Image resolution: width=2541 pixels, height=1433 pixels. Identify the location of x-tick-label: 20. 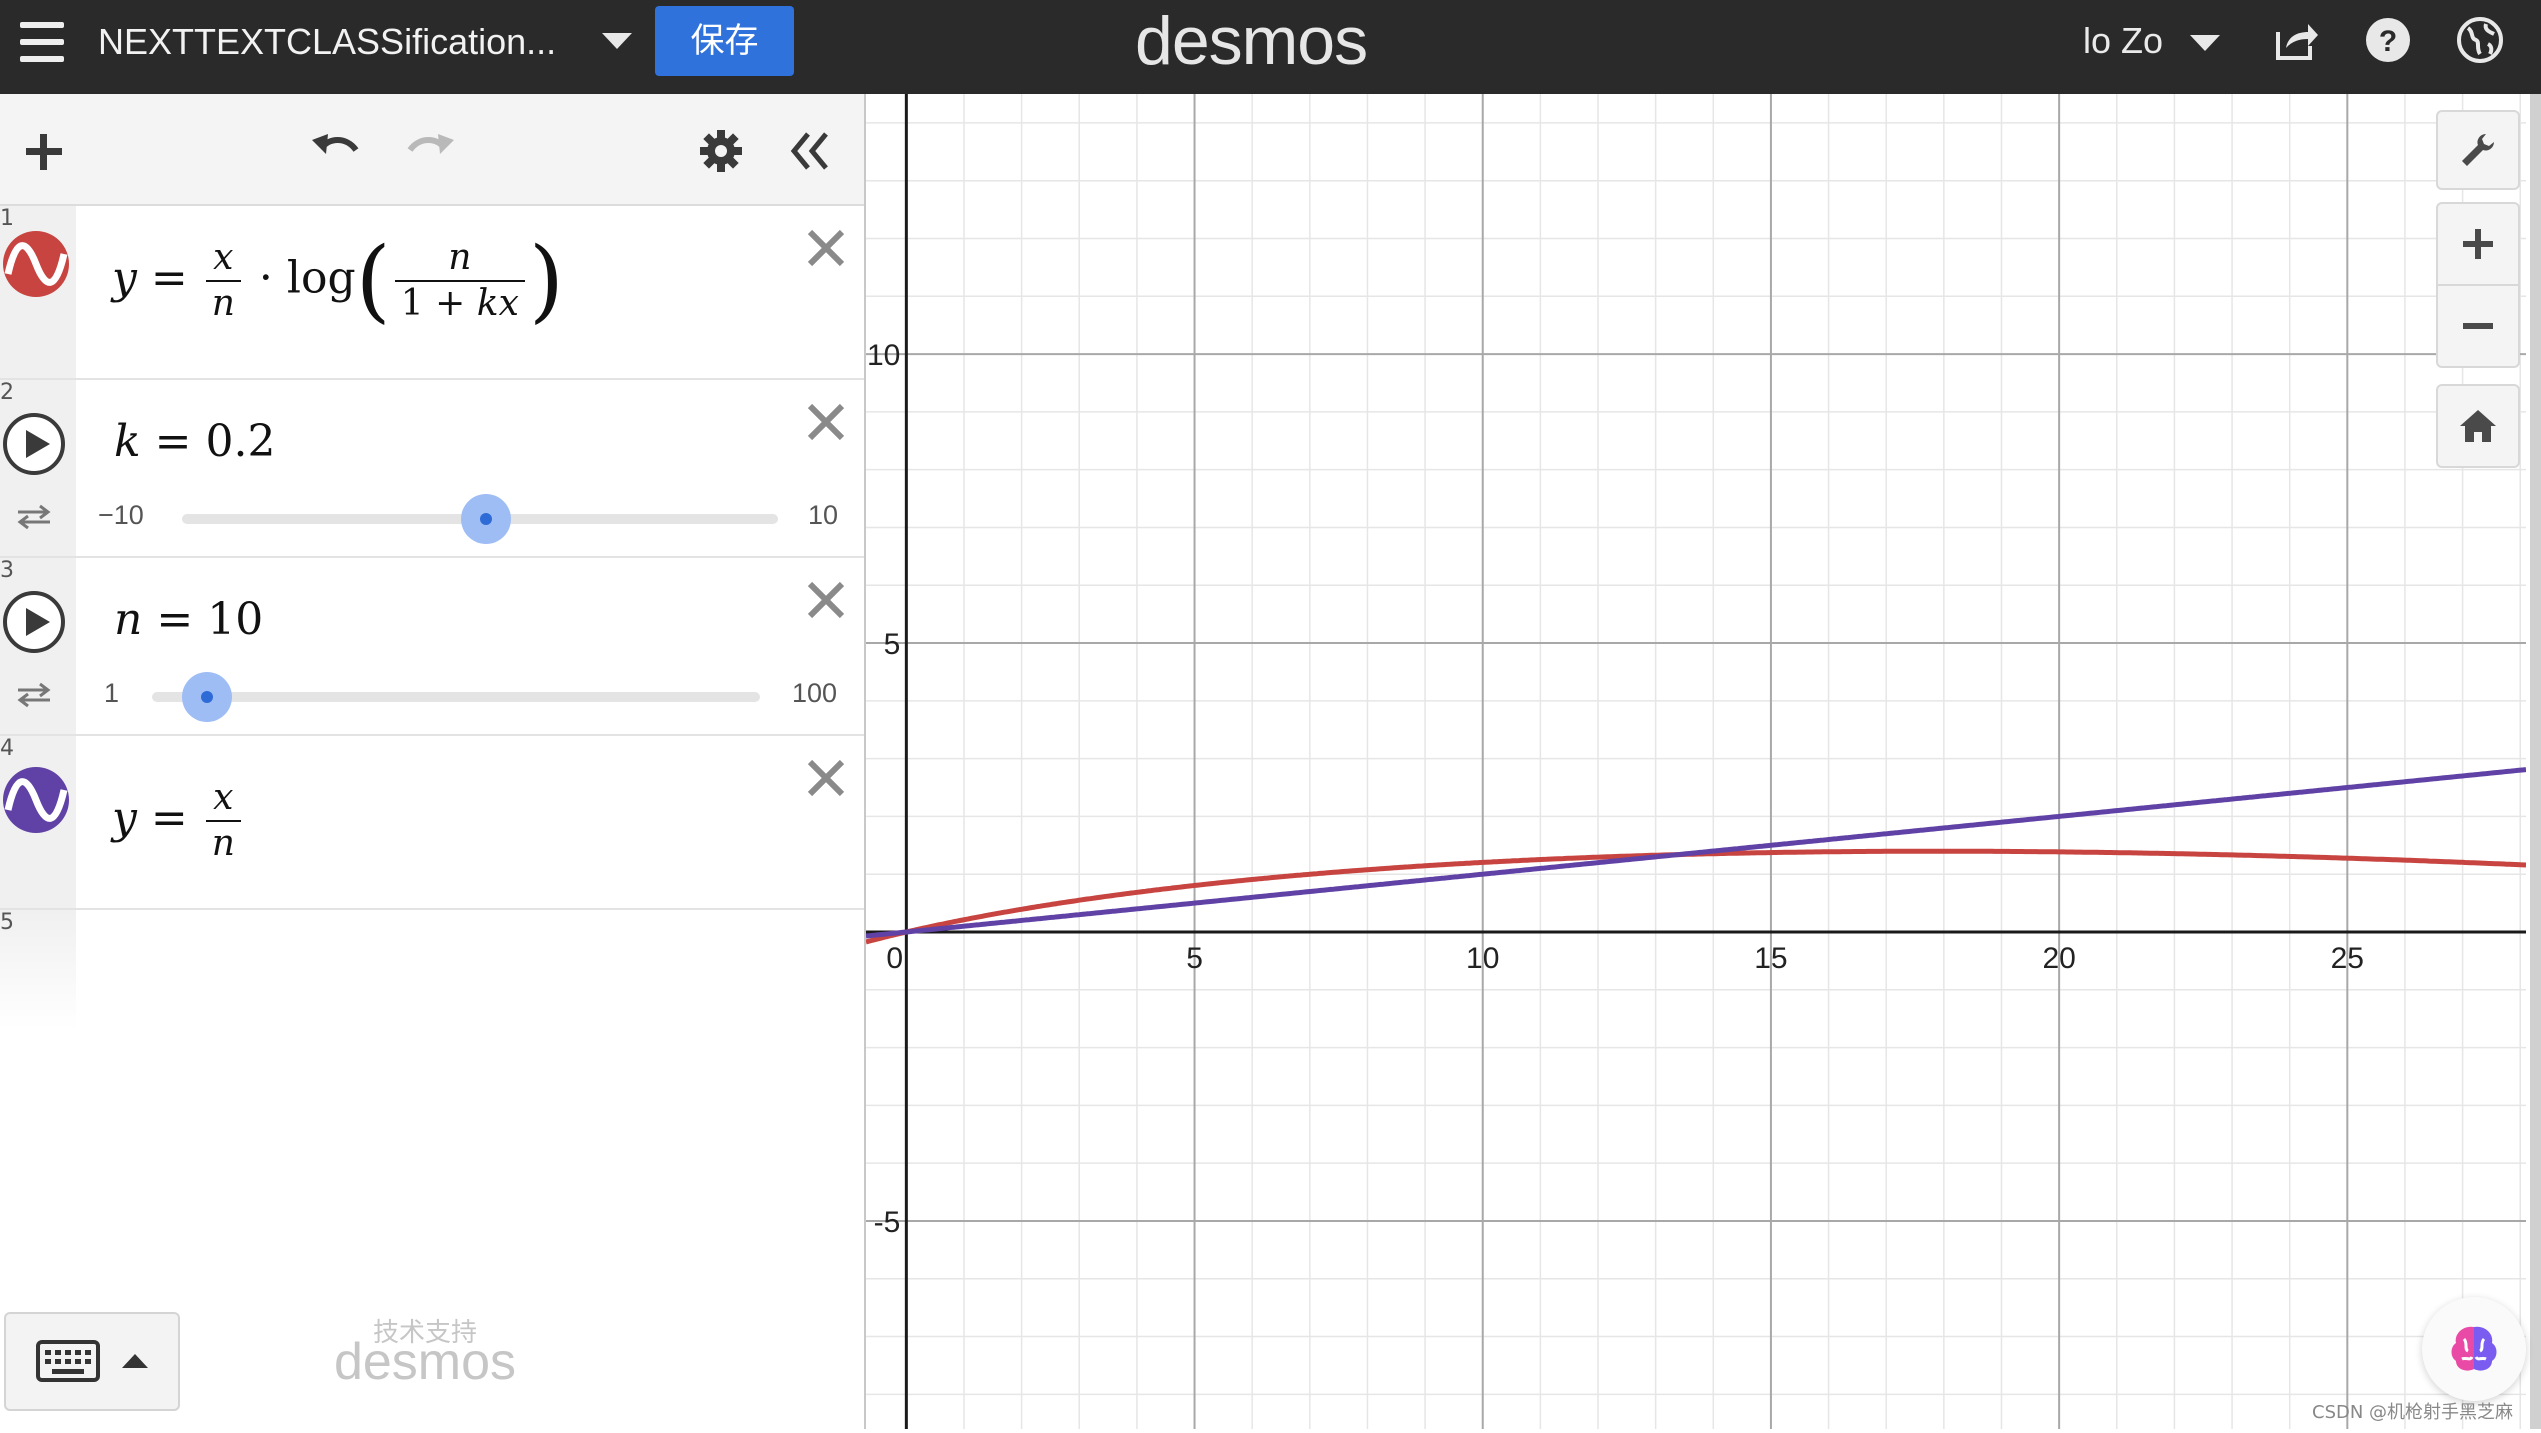
(2058, 958).